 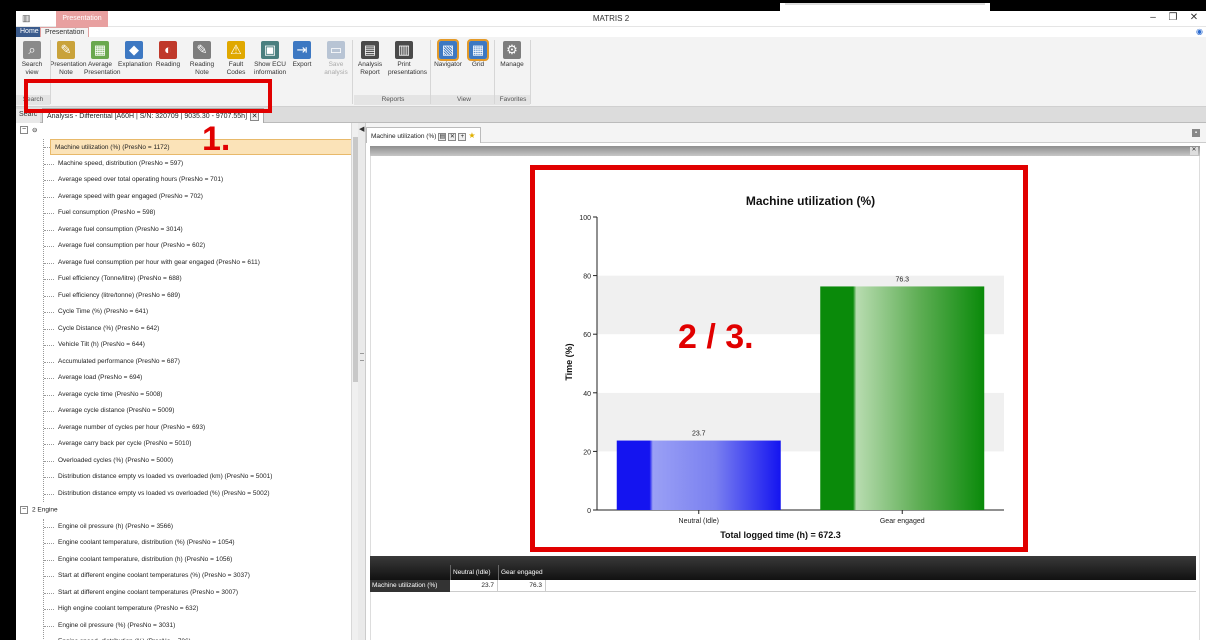 I want to click on fault-codes-button: ⚠ Fault Codes, so click(x=236, y=59).